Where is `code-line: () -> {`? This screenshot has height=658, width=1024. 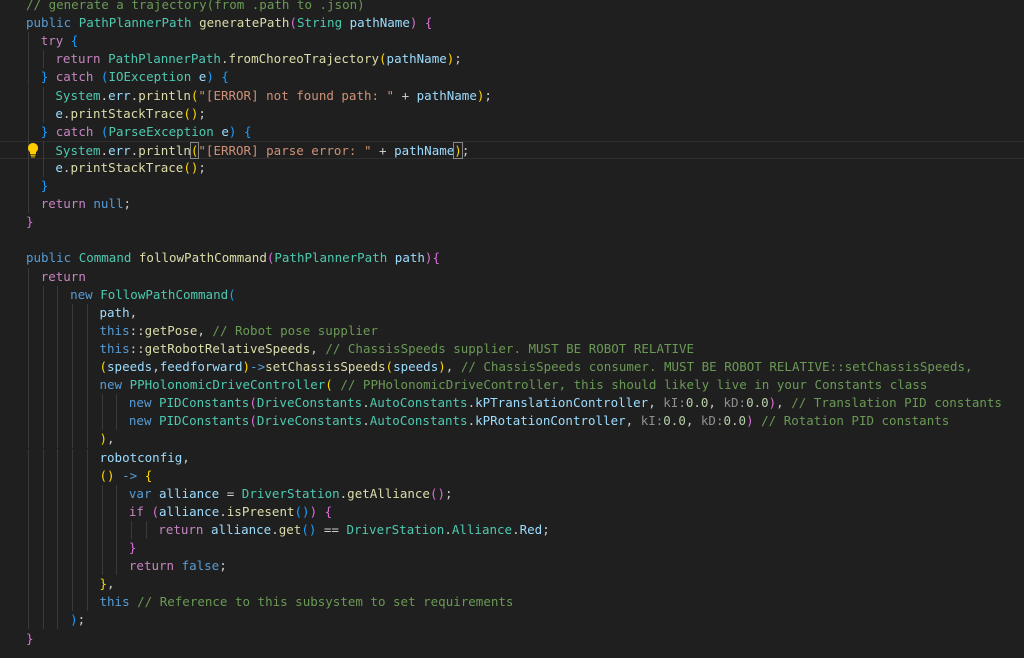 code-line: () -> { is located at coordinates (512, 476).